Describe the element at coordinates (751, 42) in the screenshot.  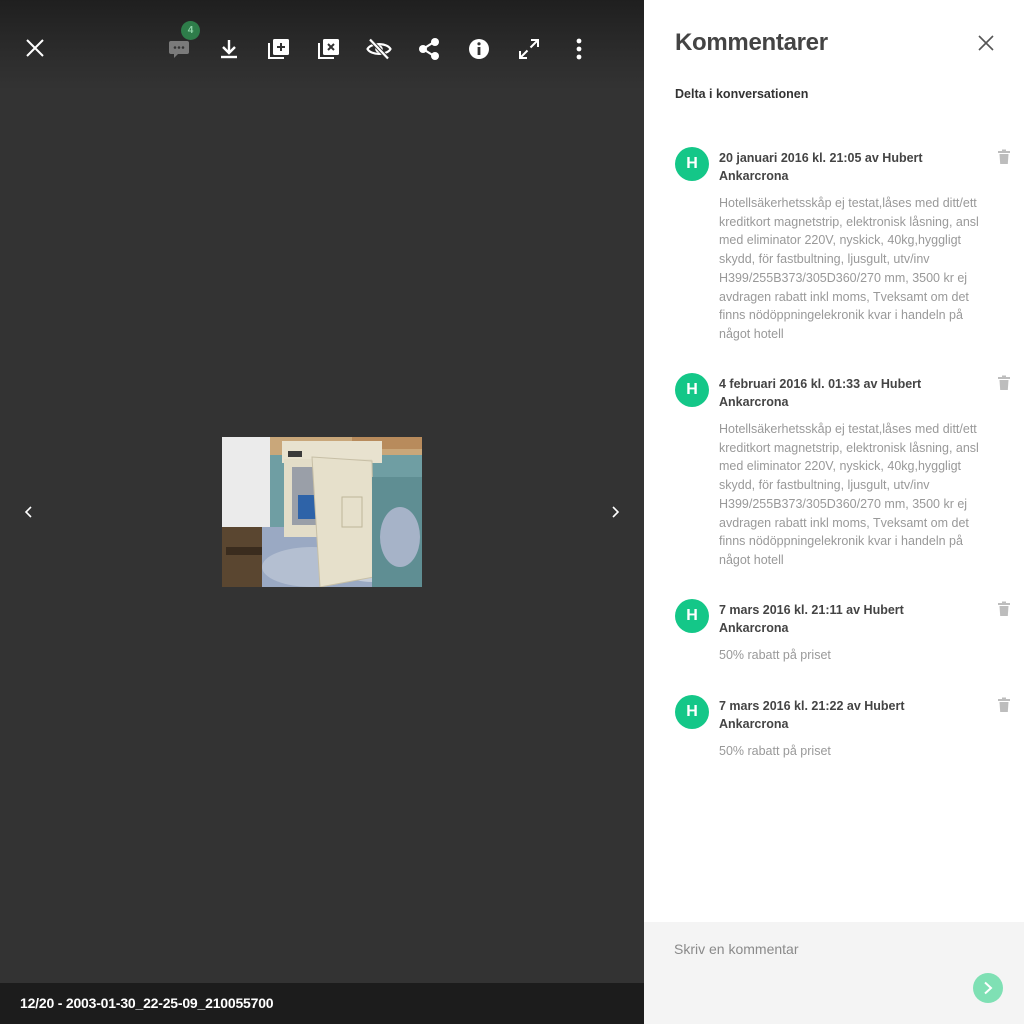
I see `panel-title: Kommentarer` at that location.